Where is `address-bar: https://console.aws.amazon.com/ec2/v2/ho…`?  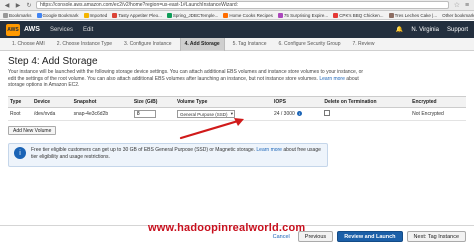
address-bar: https://console.aws.amazon.com/ec2/v2/ho… is located at coordinates (242, 5).